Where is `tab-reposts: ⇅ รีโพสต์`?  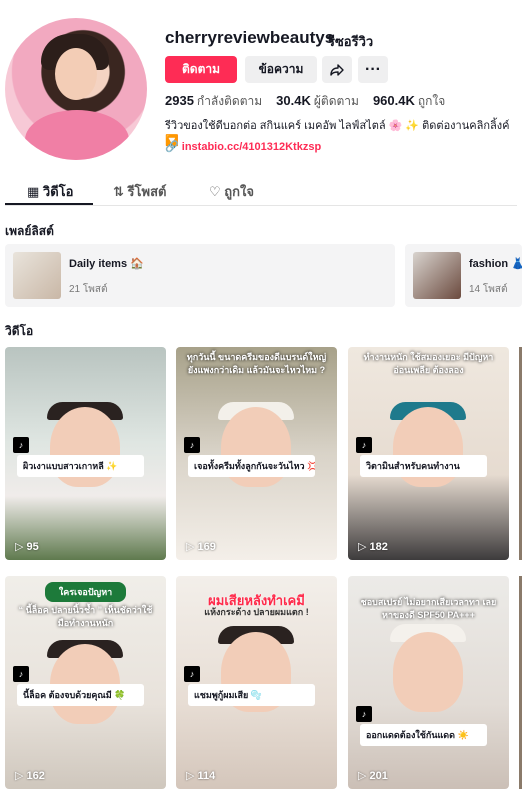
tab-reposts: ⇅ รีโพสต์ is located at coordinates (139, 191).